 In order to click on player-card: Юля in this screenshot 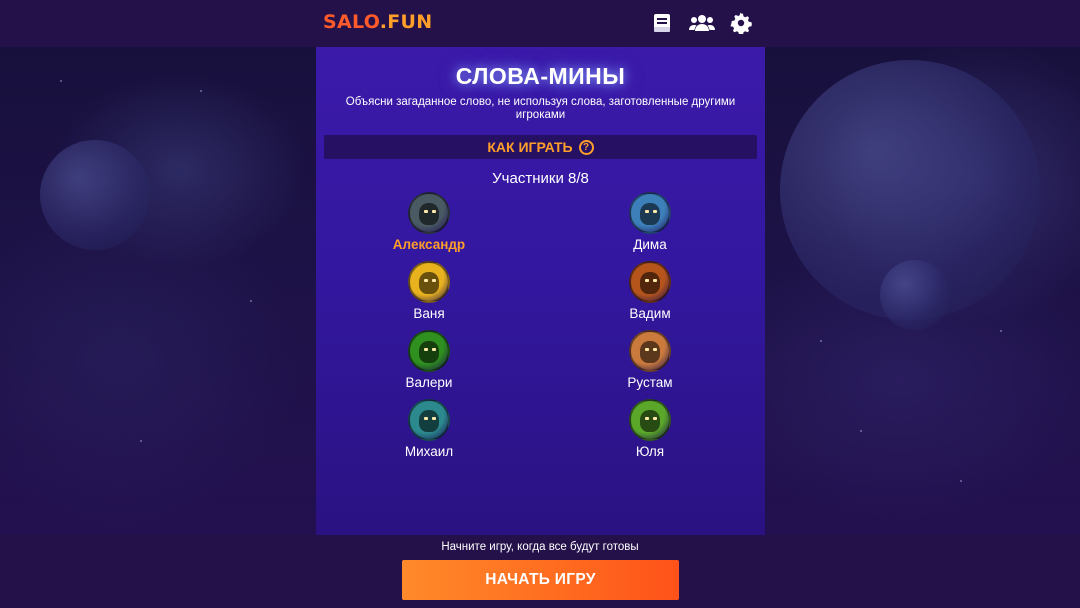, I will do `click(650, 429)`.